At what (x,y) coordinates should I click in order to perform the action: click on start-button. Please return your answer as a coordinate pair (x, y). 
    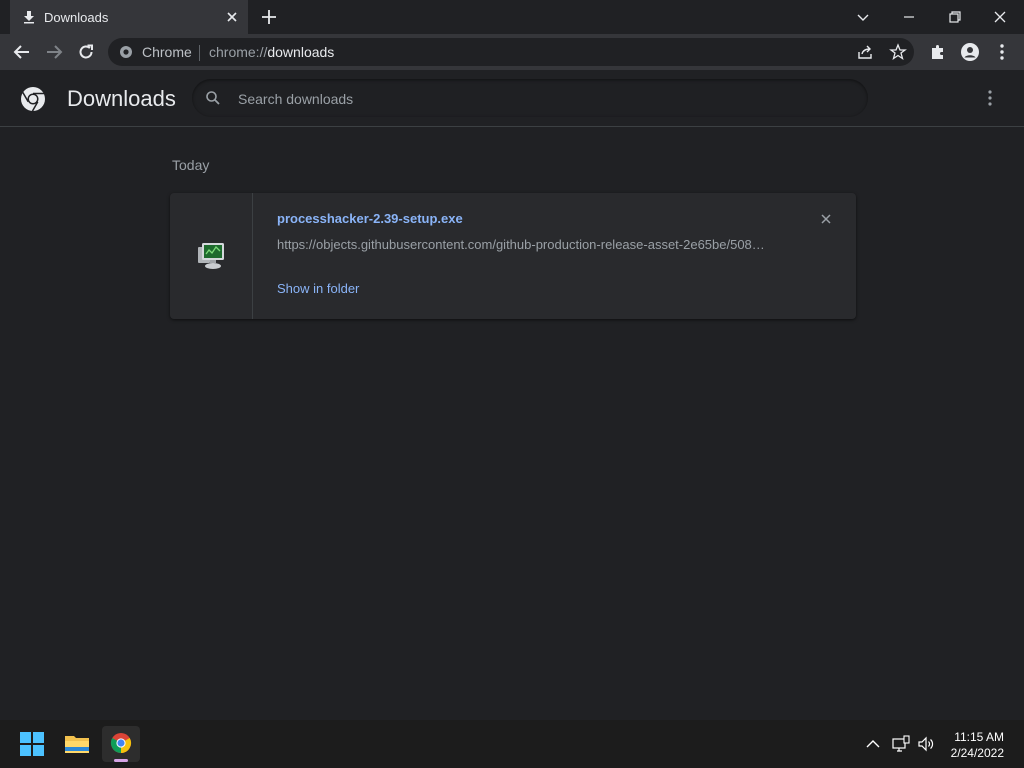
    Looking at the image, I should click on (32, 744).